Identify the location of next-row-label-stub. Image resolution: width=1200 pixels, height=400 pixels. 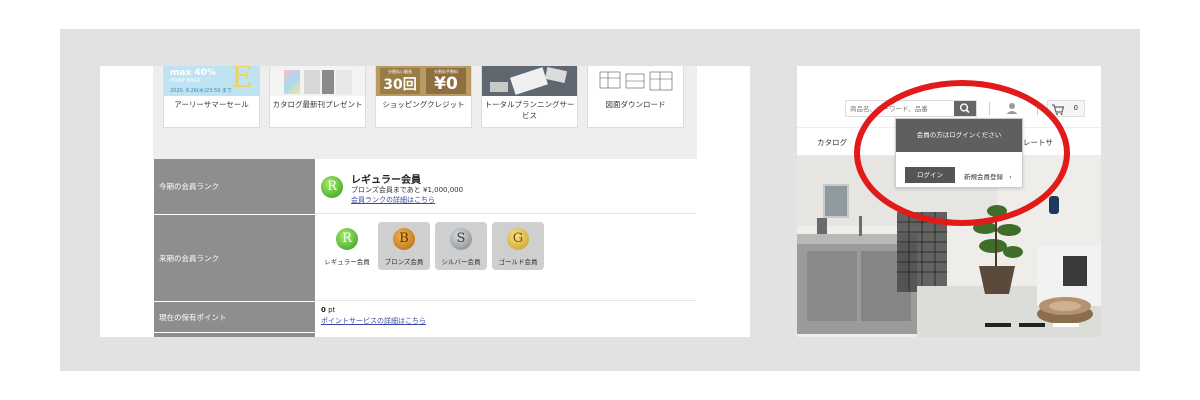
(234, 335).